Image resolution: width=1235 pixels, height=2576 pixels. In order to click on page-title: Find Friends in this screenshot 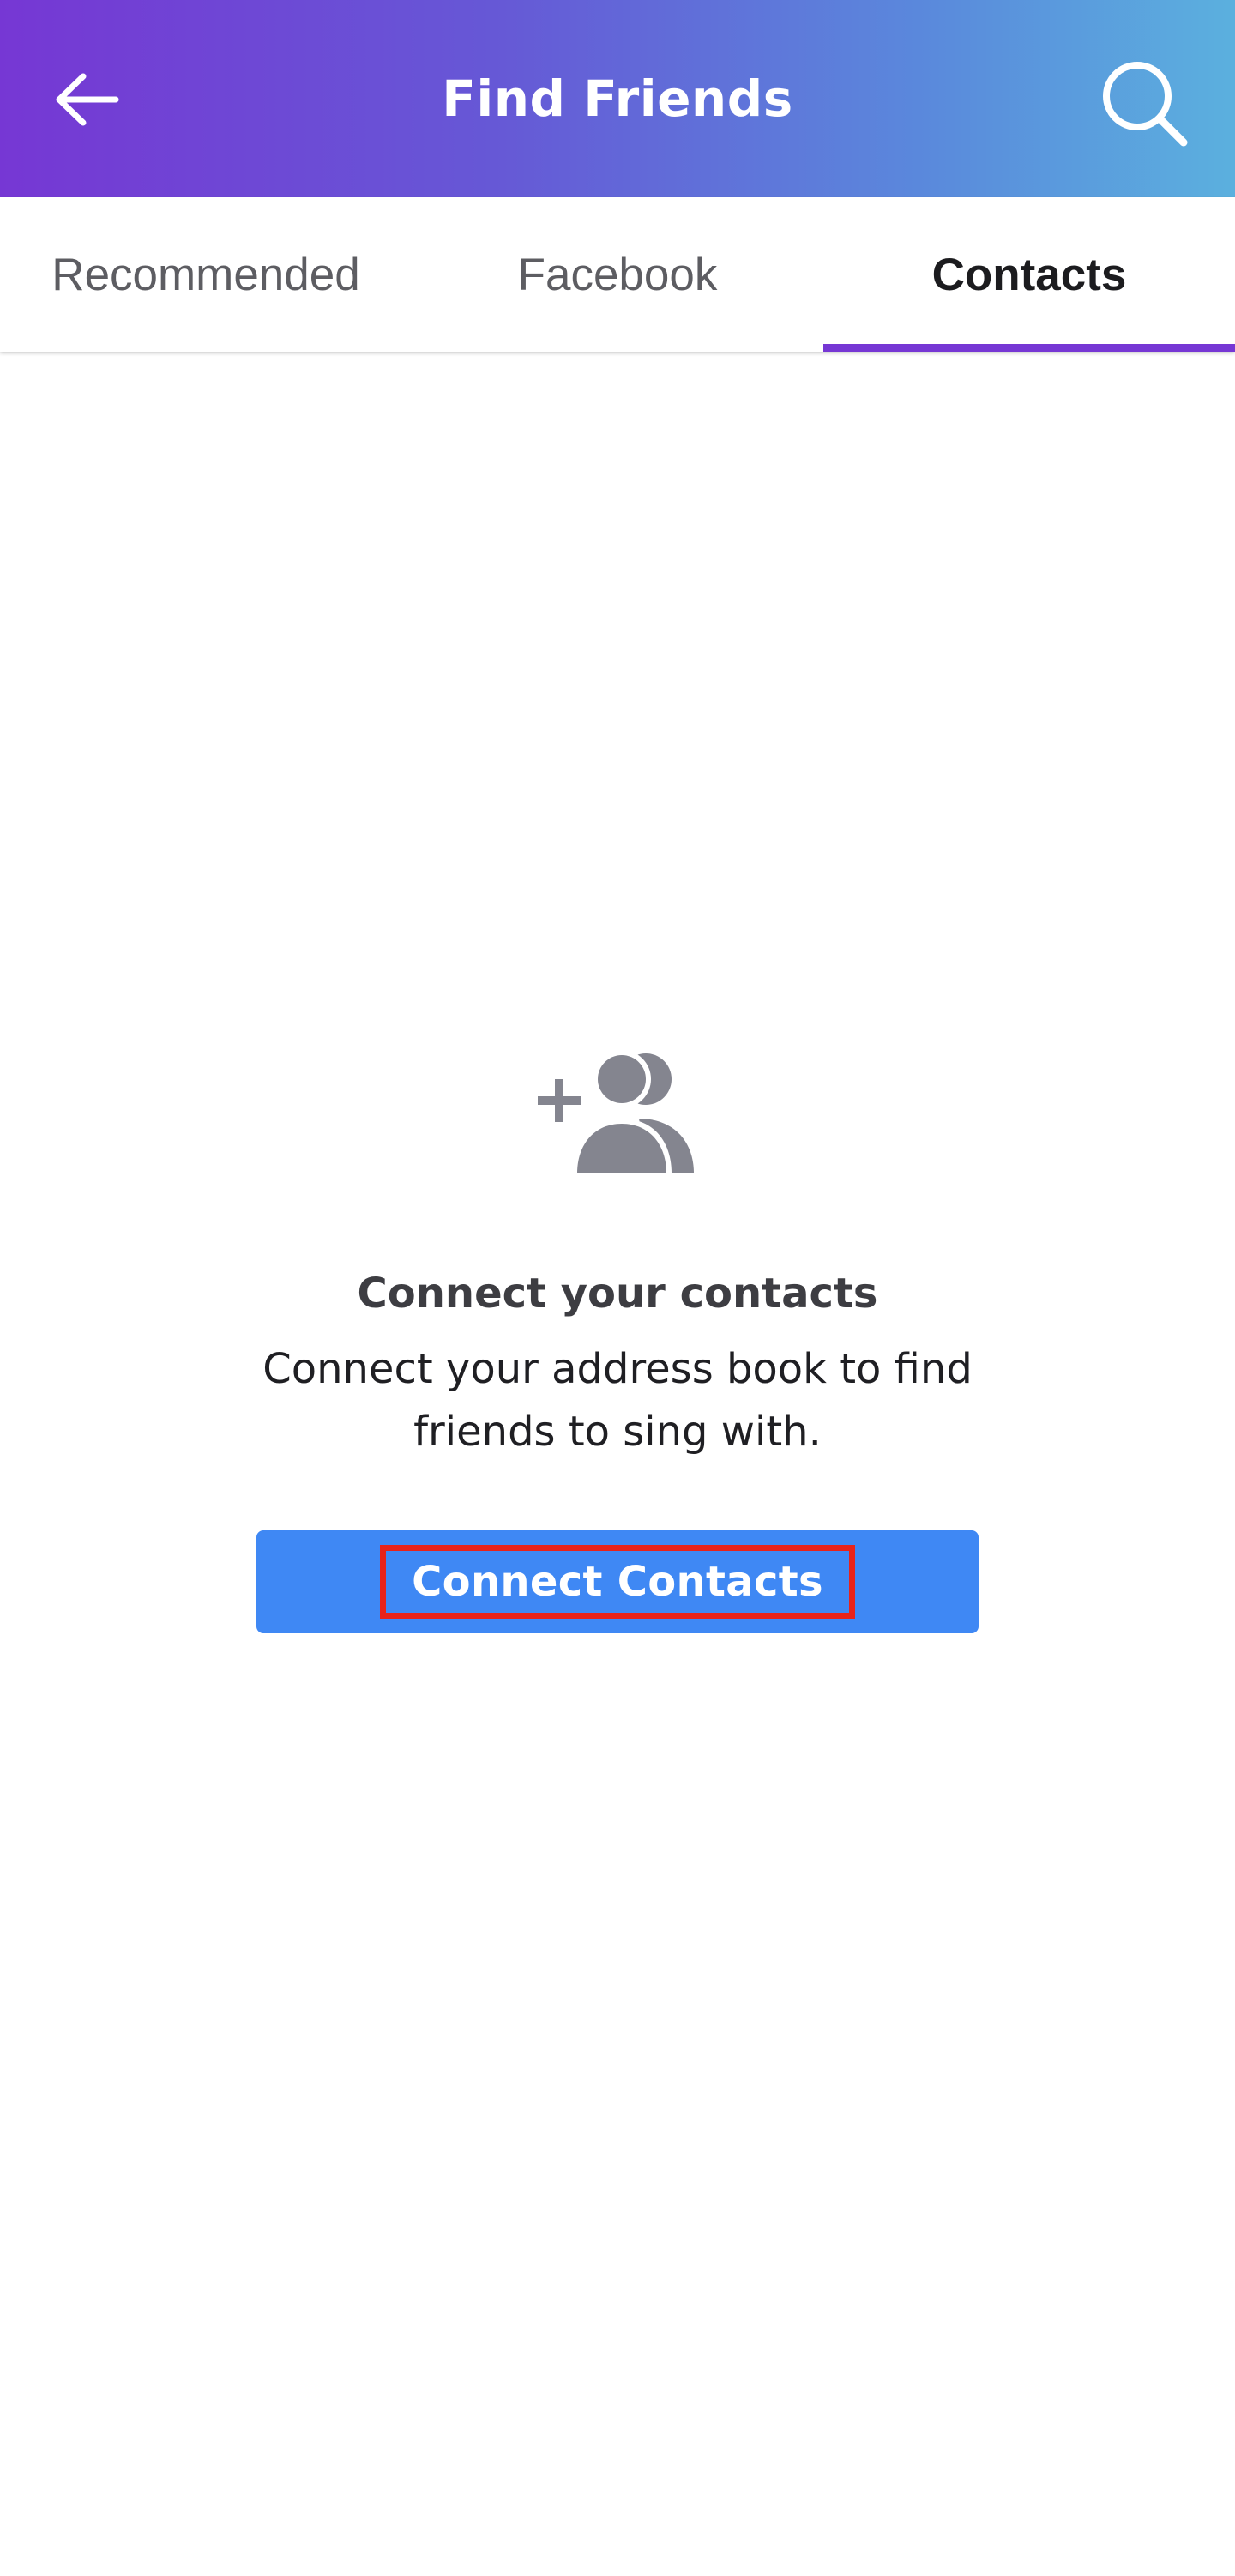, I will do `click(617, 98)`.